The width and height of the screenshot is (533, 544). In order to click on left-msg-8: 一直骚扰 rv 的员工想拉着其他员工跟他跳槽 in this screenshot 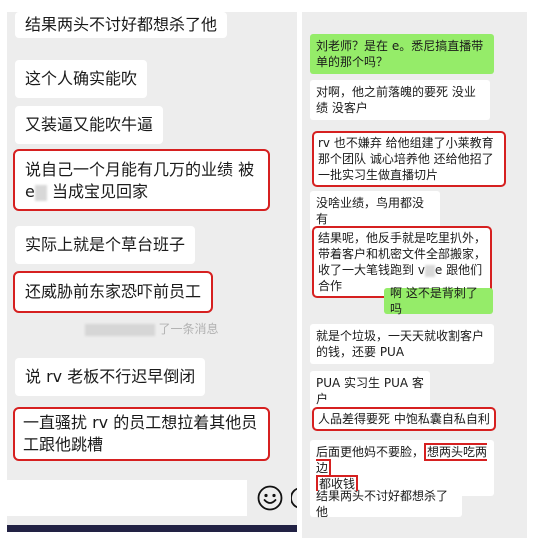, I will do `click(141, 434)`.